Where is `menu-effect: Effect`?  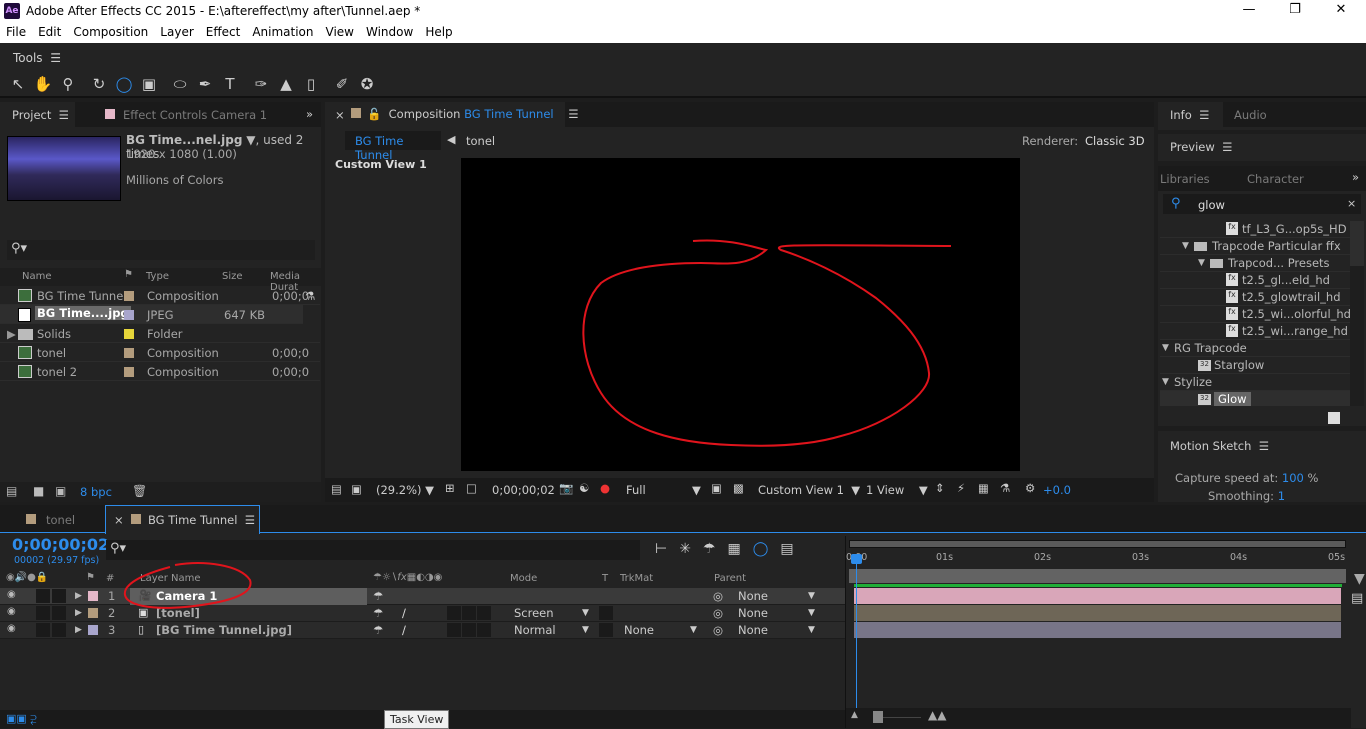
menu-effect: Effect is located at coordinates (223, 32).